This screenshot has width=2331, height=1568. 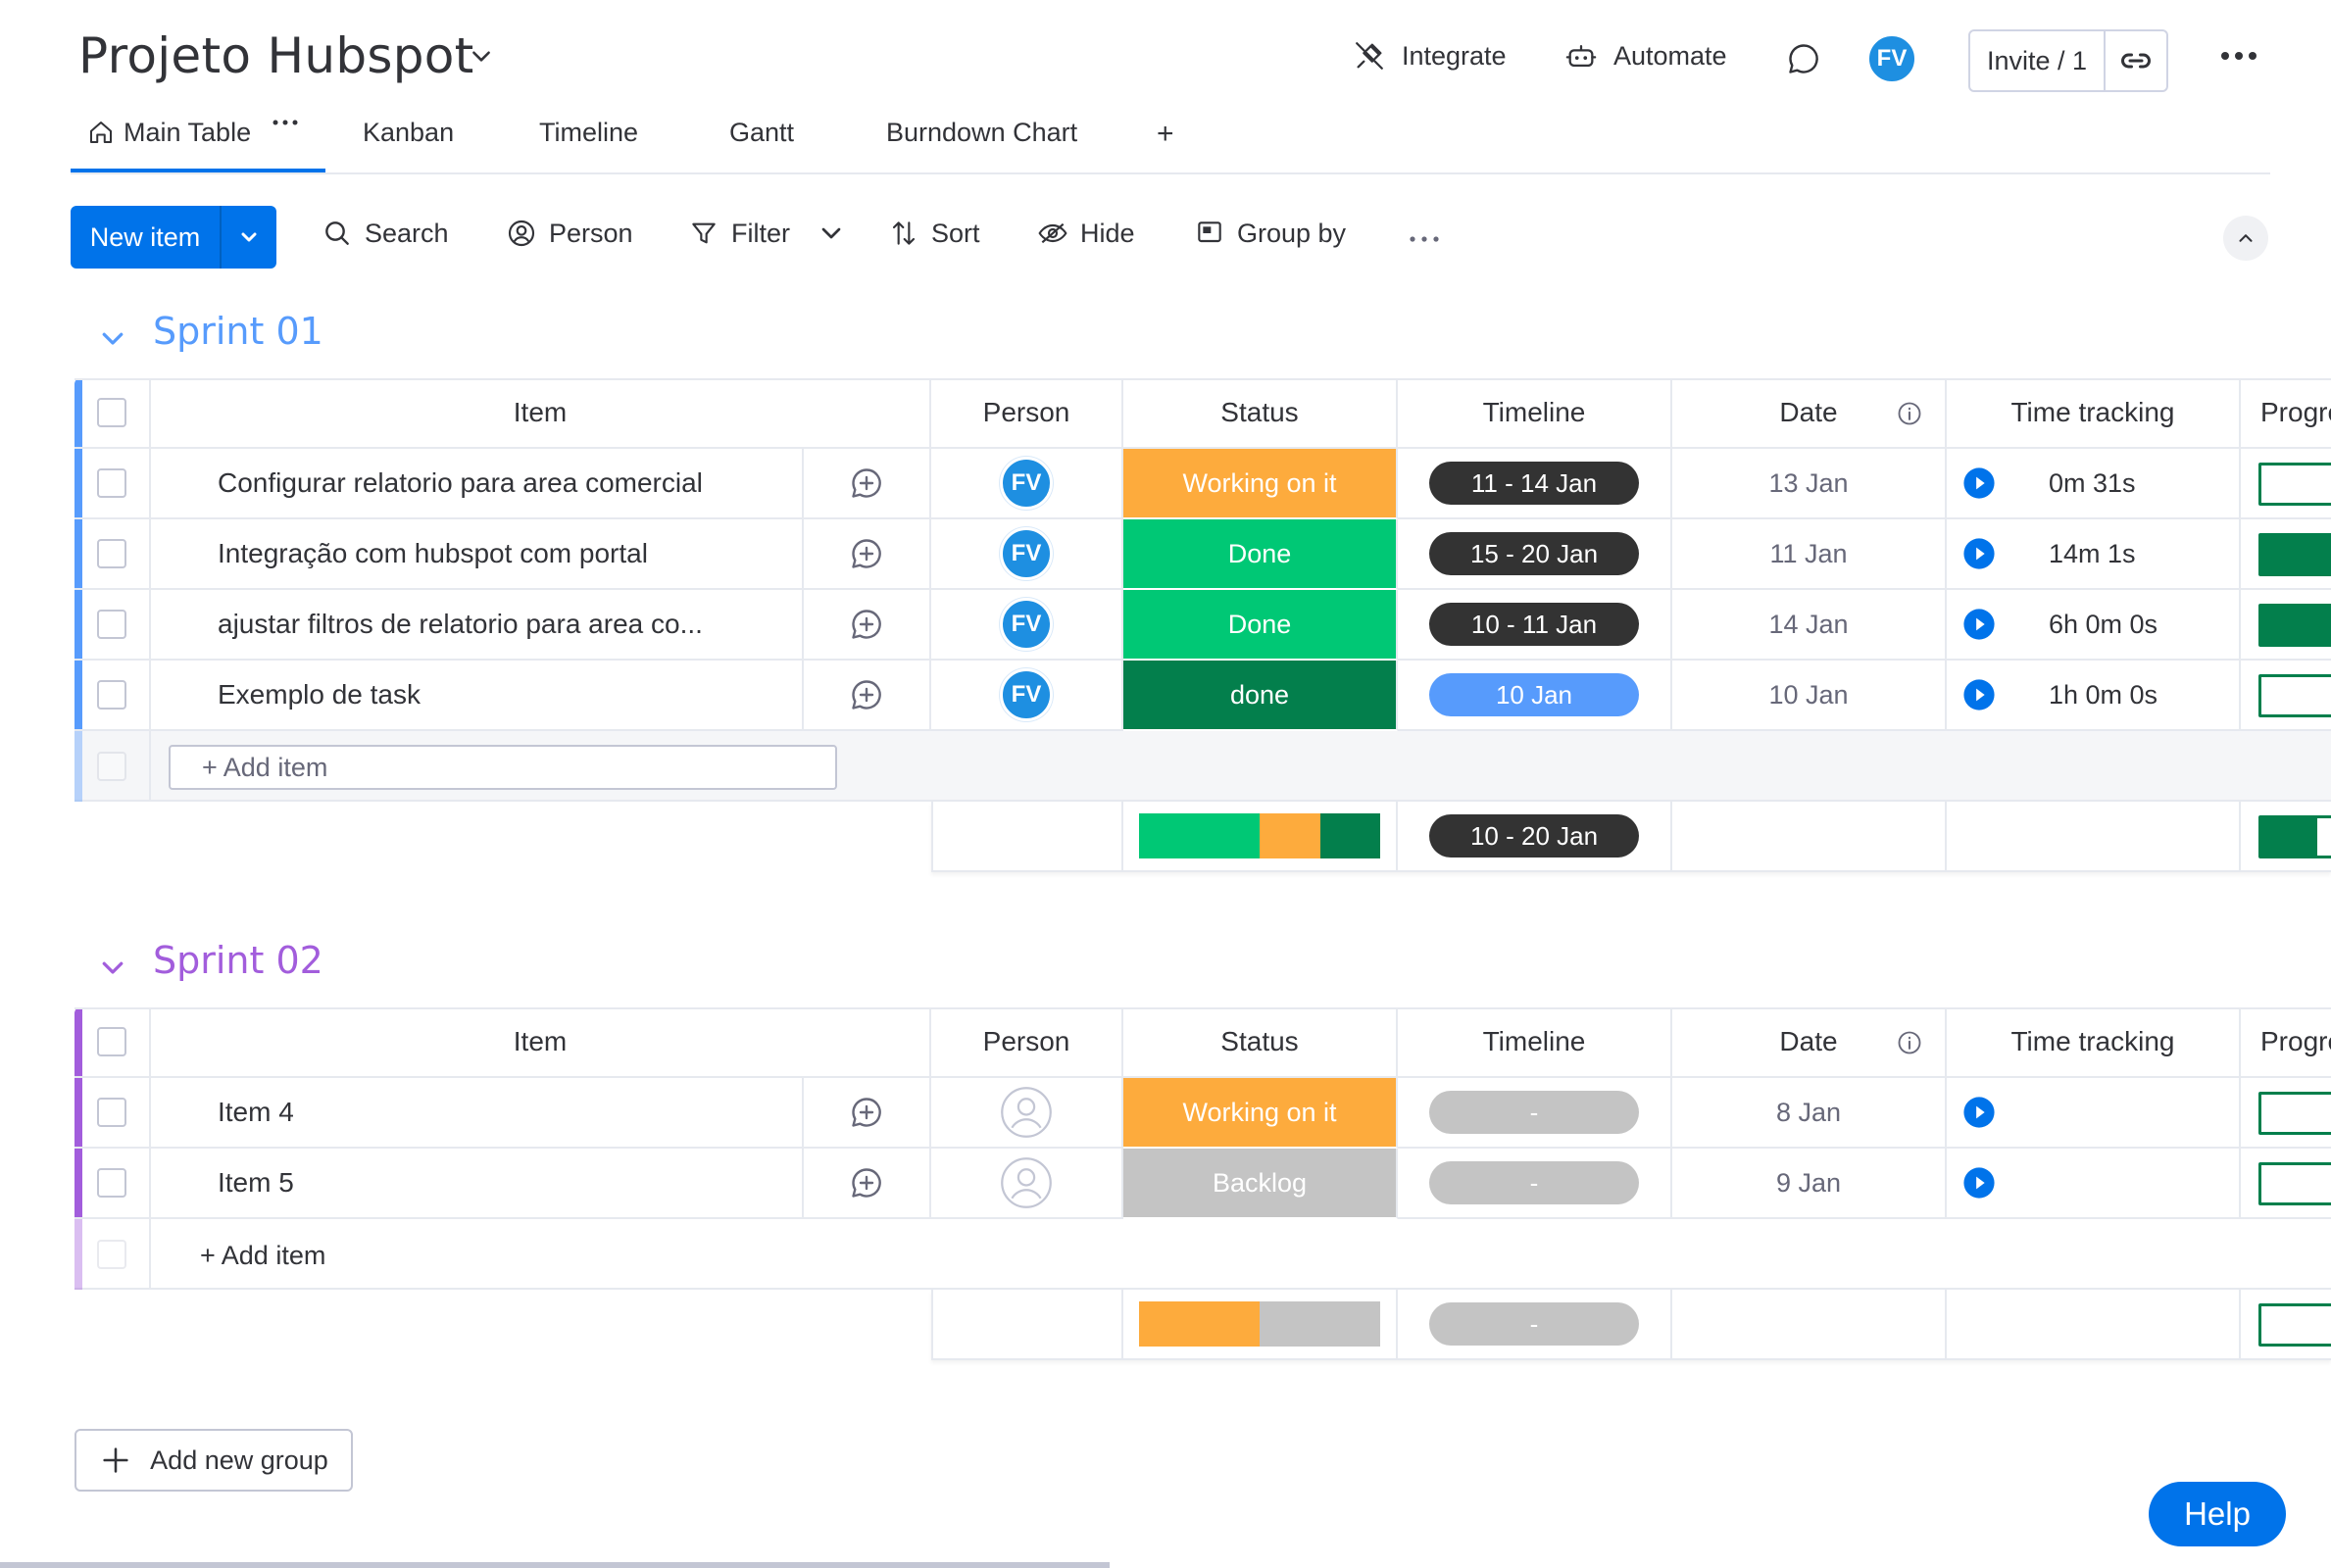 I want to click on status-cell: Working on it, so click(x=1260, y=1113).